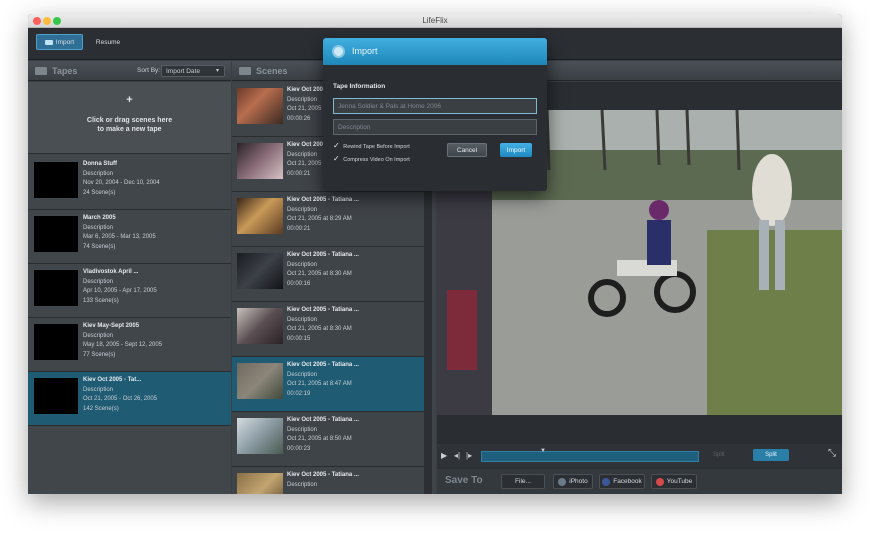 Image resolution: width=870 pixels, height=534 pixels. Describe the element at coordinates (65, 42) in the screenshot. I see `import-tab-label: Import` at that location.